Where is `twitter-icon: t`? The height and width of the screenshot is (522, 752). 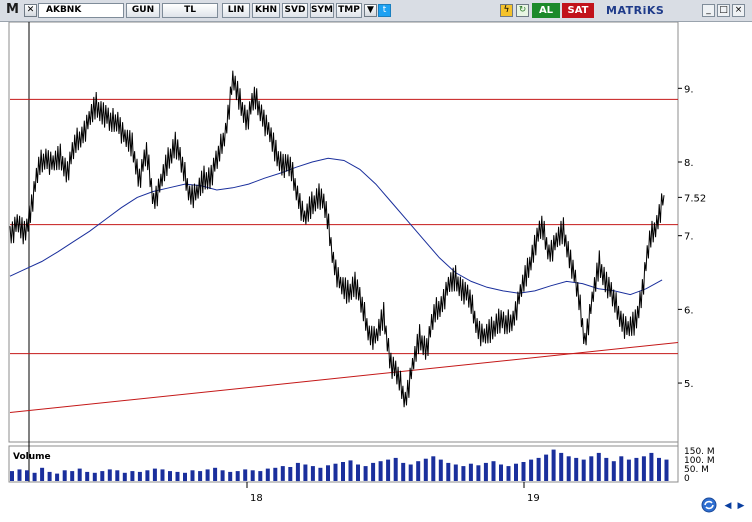 twitter-icon: t is located at coordinates (384, 10).